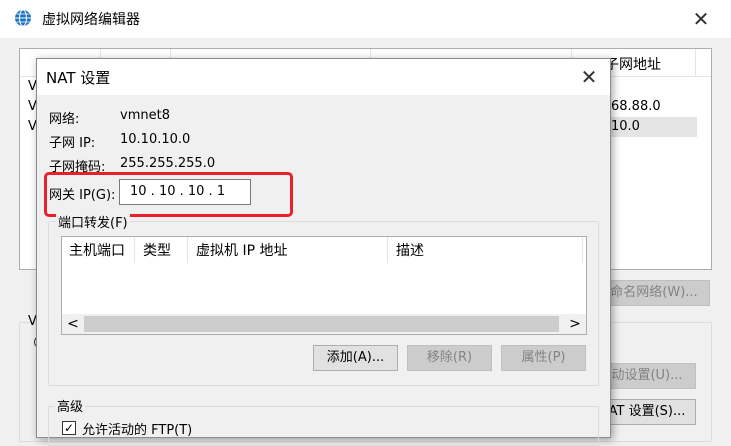  What do you see at coordinates (410, 250) in the screenshot?
I see `column-header-description: 描述` at bounding box center [410, 250].